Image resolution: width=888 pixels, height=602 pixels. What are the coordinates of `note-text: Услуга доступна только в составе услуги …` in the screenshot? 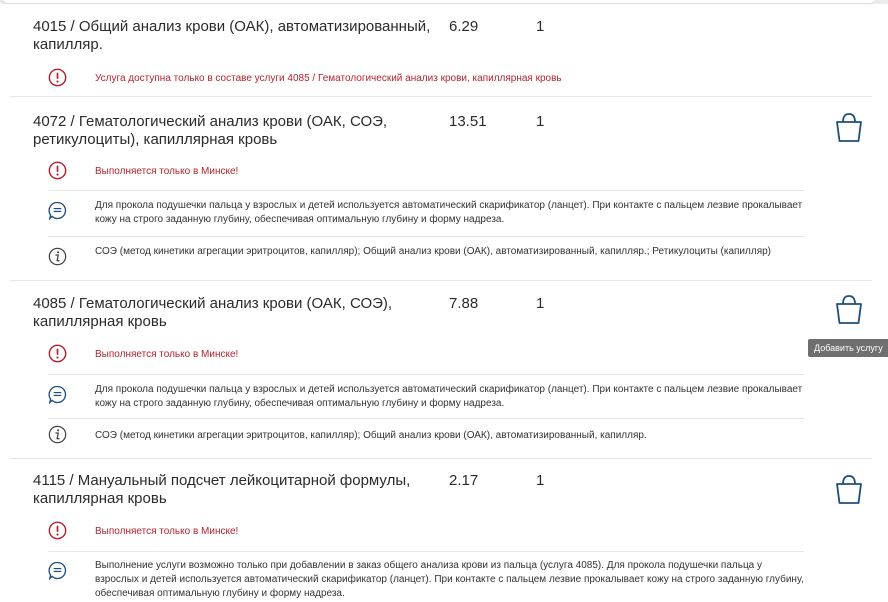 It's located at (328, 78).